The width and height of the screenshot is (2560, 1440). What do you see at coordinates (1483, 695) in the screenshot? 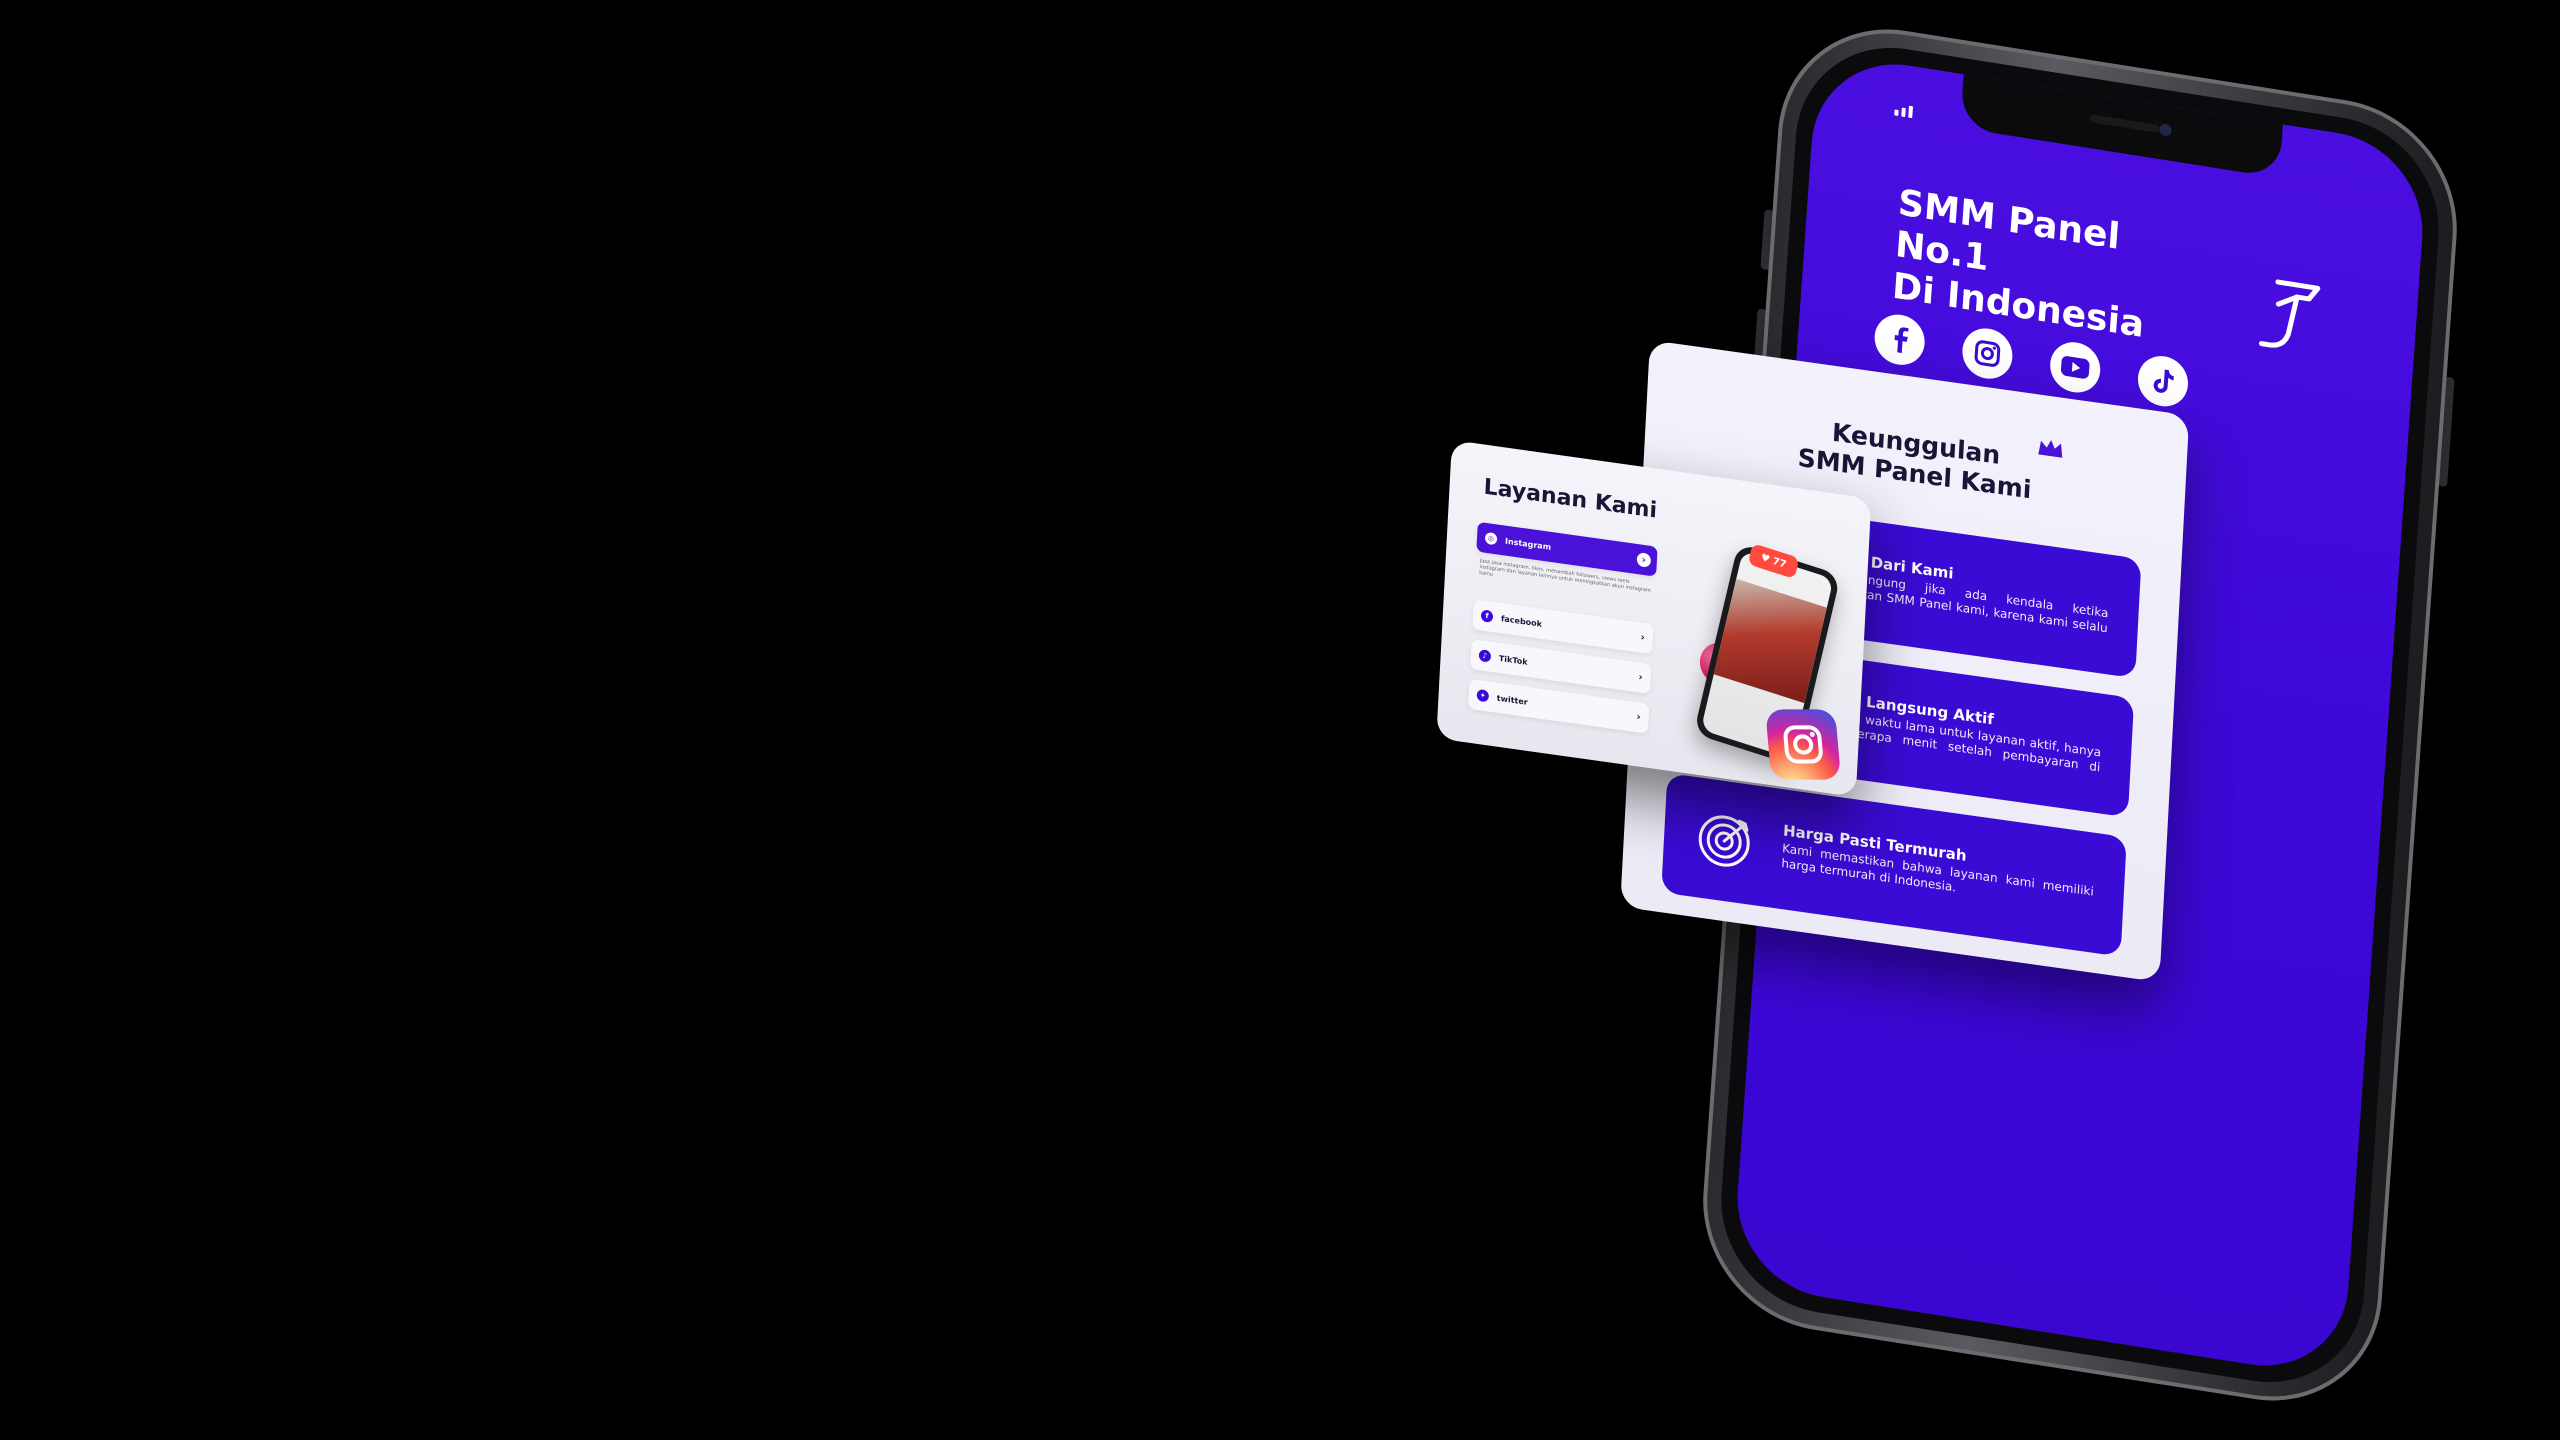
I see `twitter-icon: ✦` at bounding box center [1483, 695].